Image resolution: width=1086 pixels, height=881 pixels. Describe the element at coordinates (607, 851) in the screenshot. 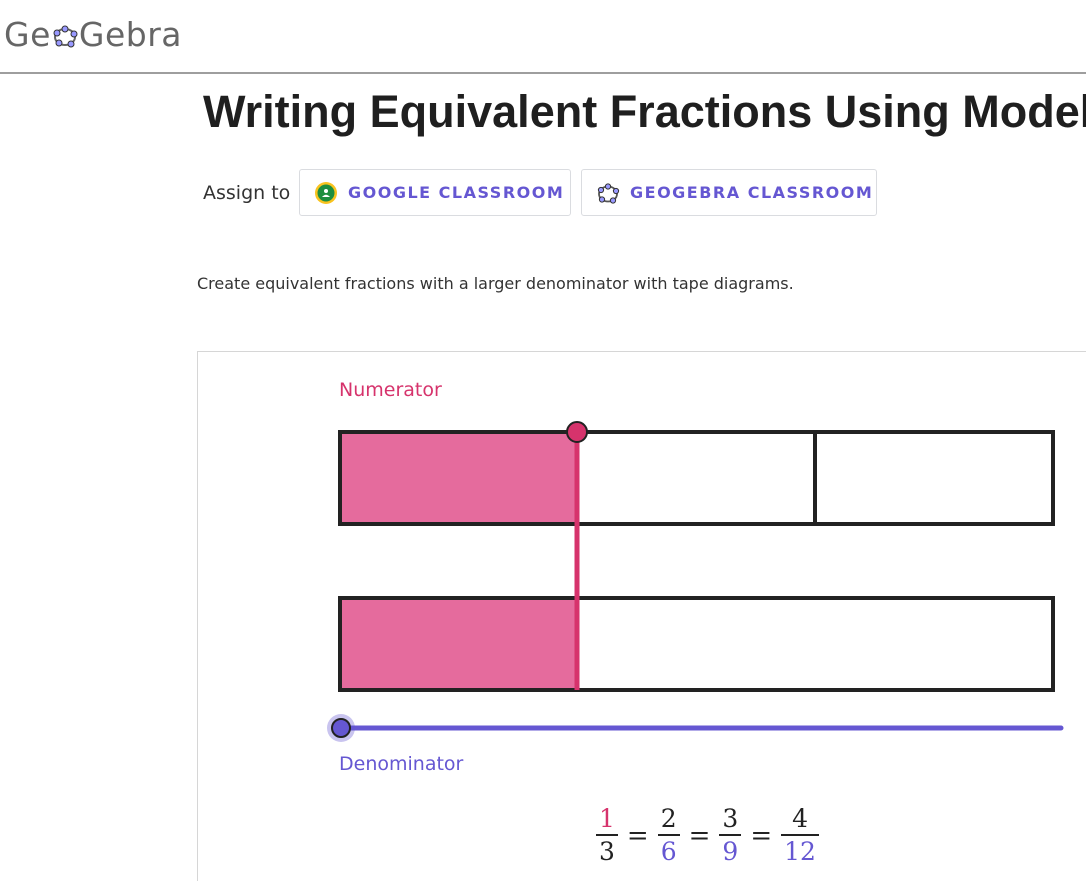

I see `fraction-1-denominator: 3` at that location.